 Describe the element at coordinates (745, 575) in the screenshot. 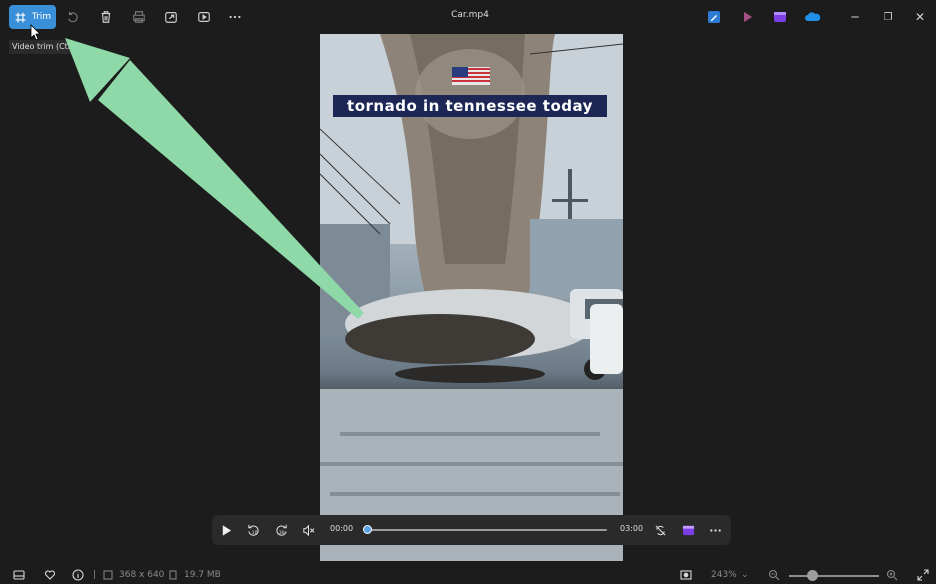

I see `zoom-dropdown-chevron-icon: ⌄` at that location.